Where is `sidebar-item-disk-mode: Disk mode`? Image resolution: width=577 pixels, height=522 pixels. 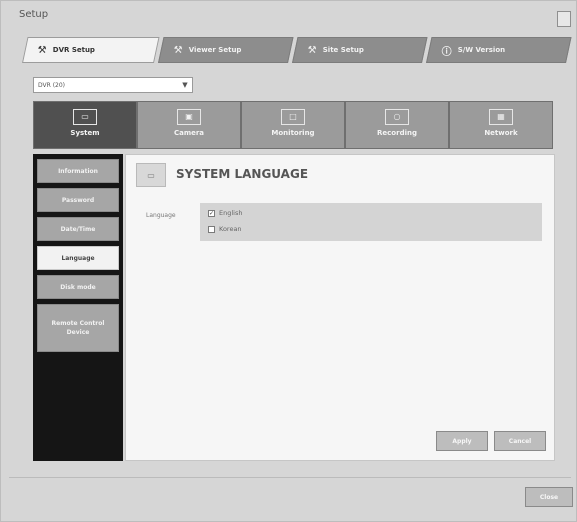
sidebar-item-disk-mode: Disk mode is located at coordinates (78, 287).